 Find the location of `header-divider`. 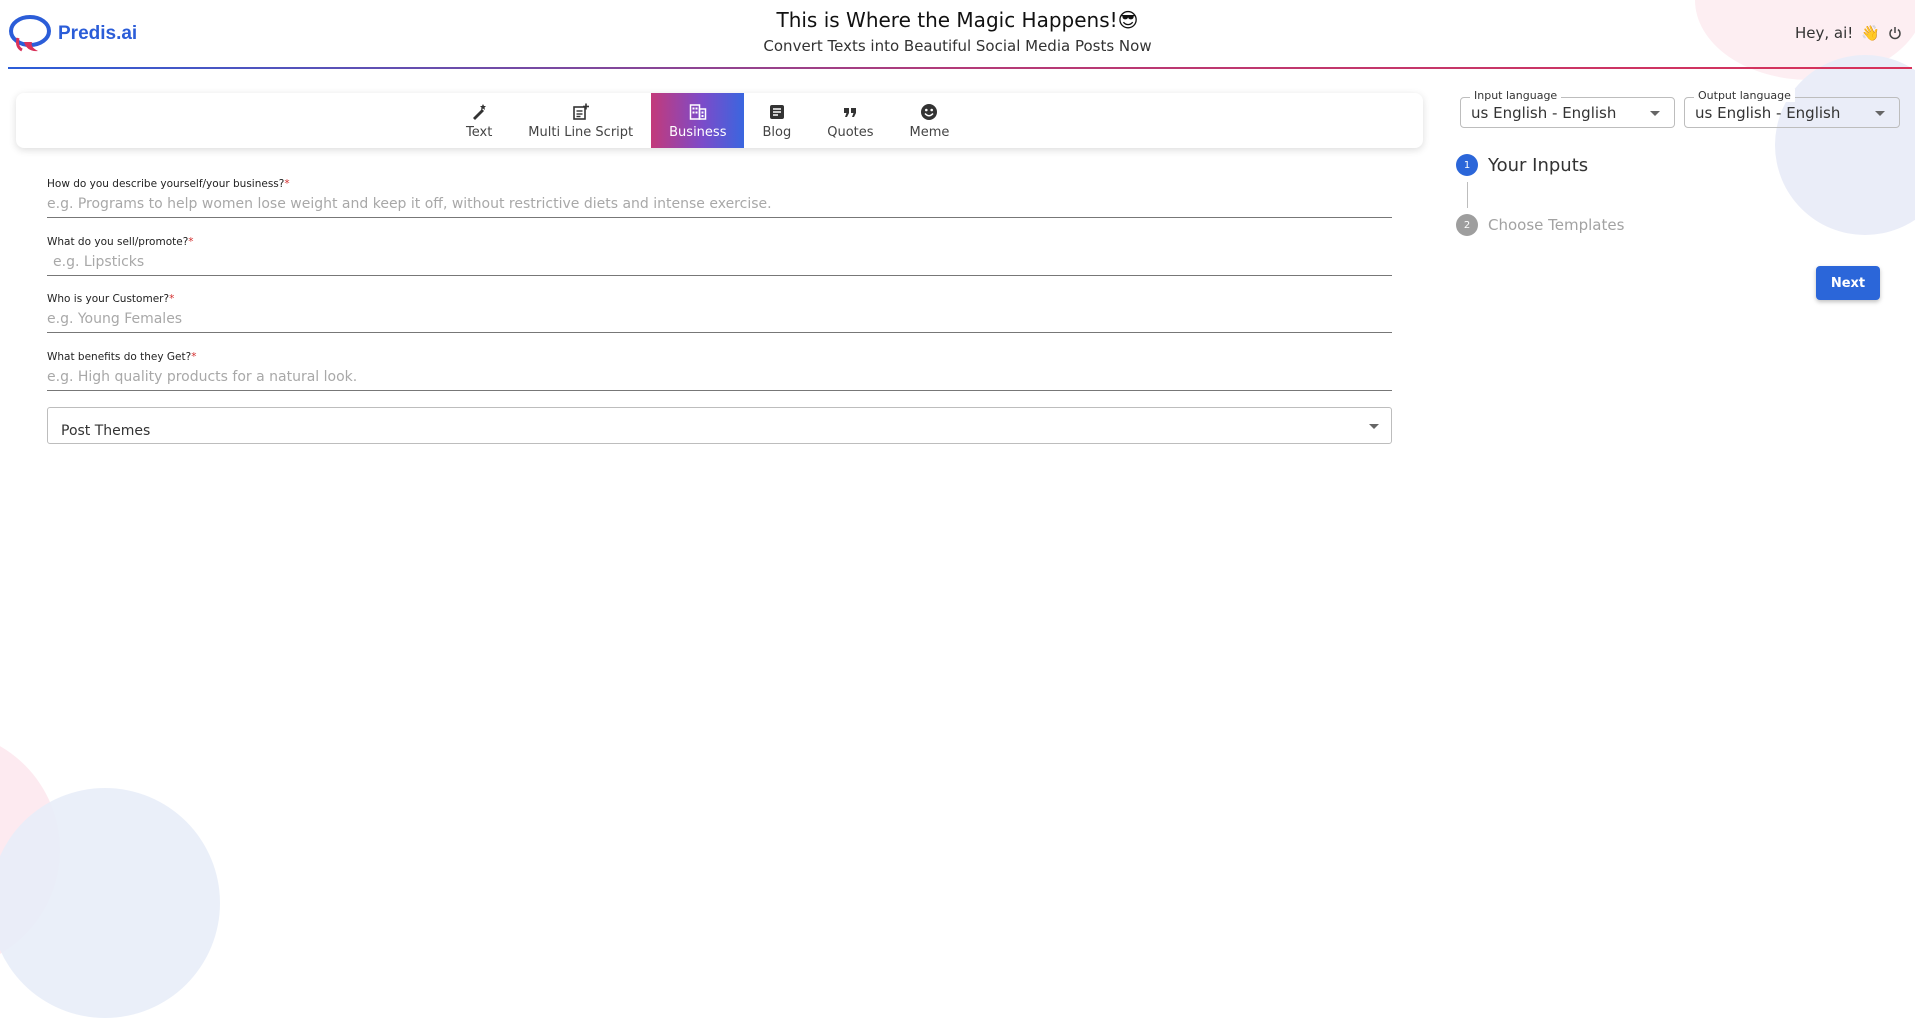

header-divider is located at coordinates (960, 68).